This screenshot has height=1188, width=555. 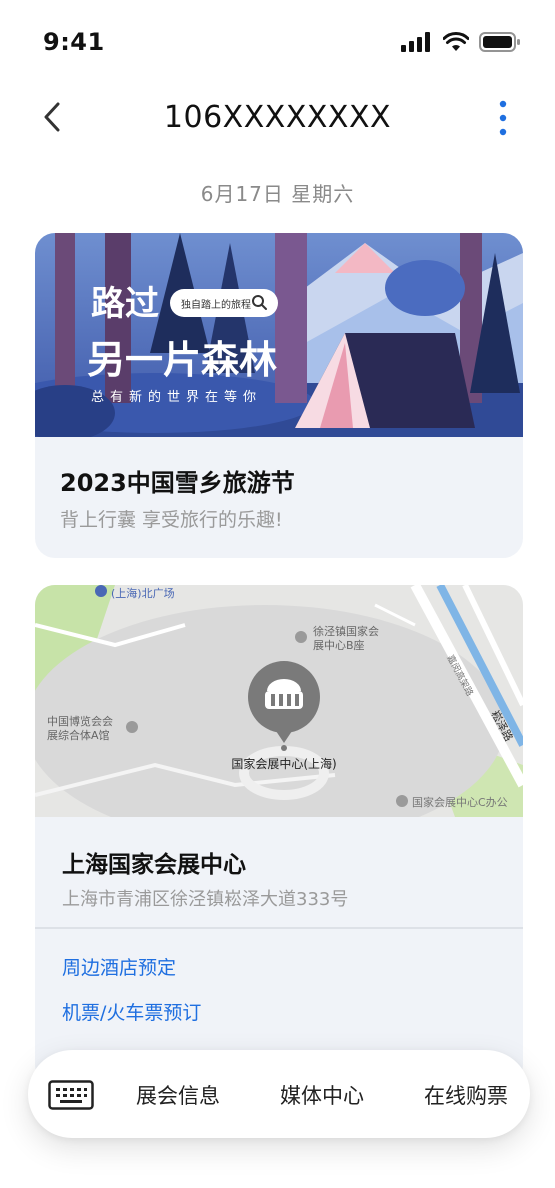 I want to click on status-bar: 9:41, so click(x=277, y=44).